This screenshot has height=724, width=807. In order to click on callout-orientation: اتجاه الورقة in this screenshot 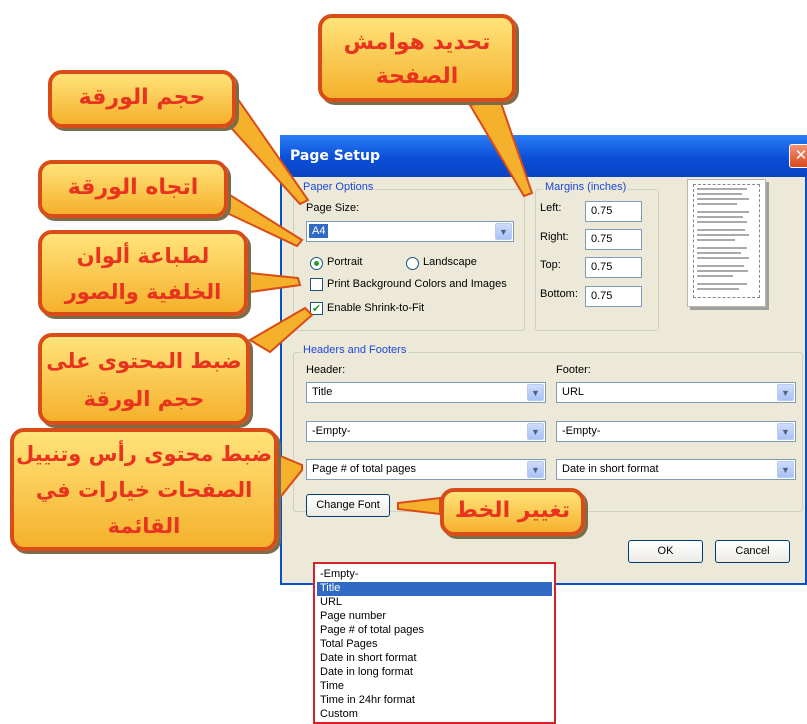, I will do `click(133, 189)`.